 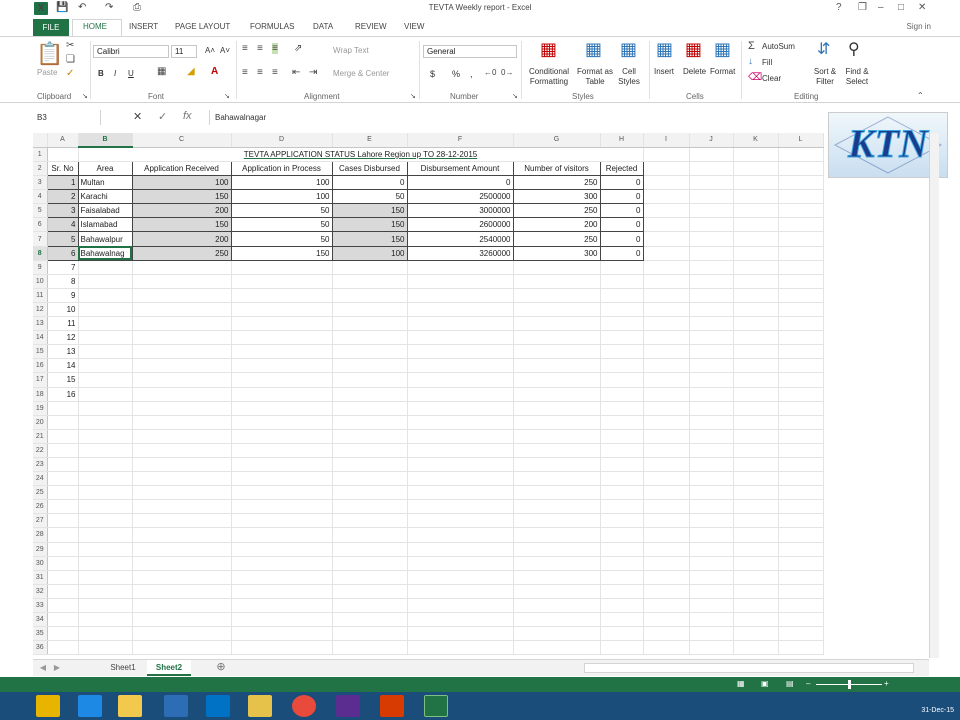 I want to click on row-header: 36, so click(x=40, y=648).